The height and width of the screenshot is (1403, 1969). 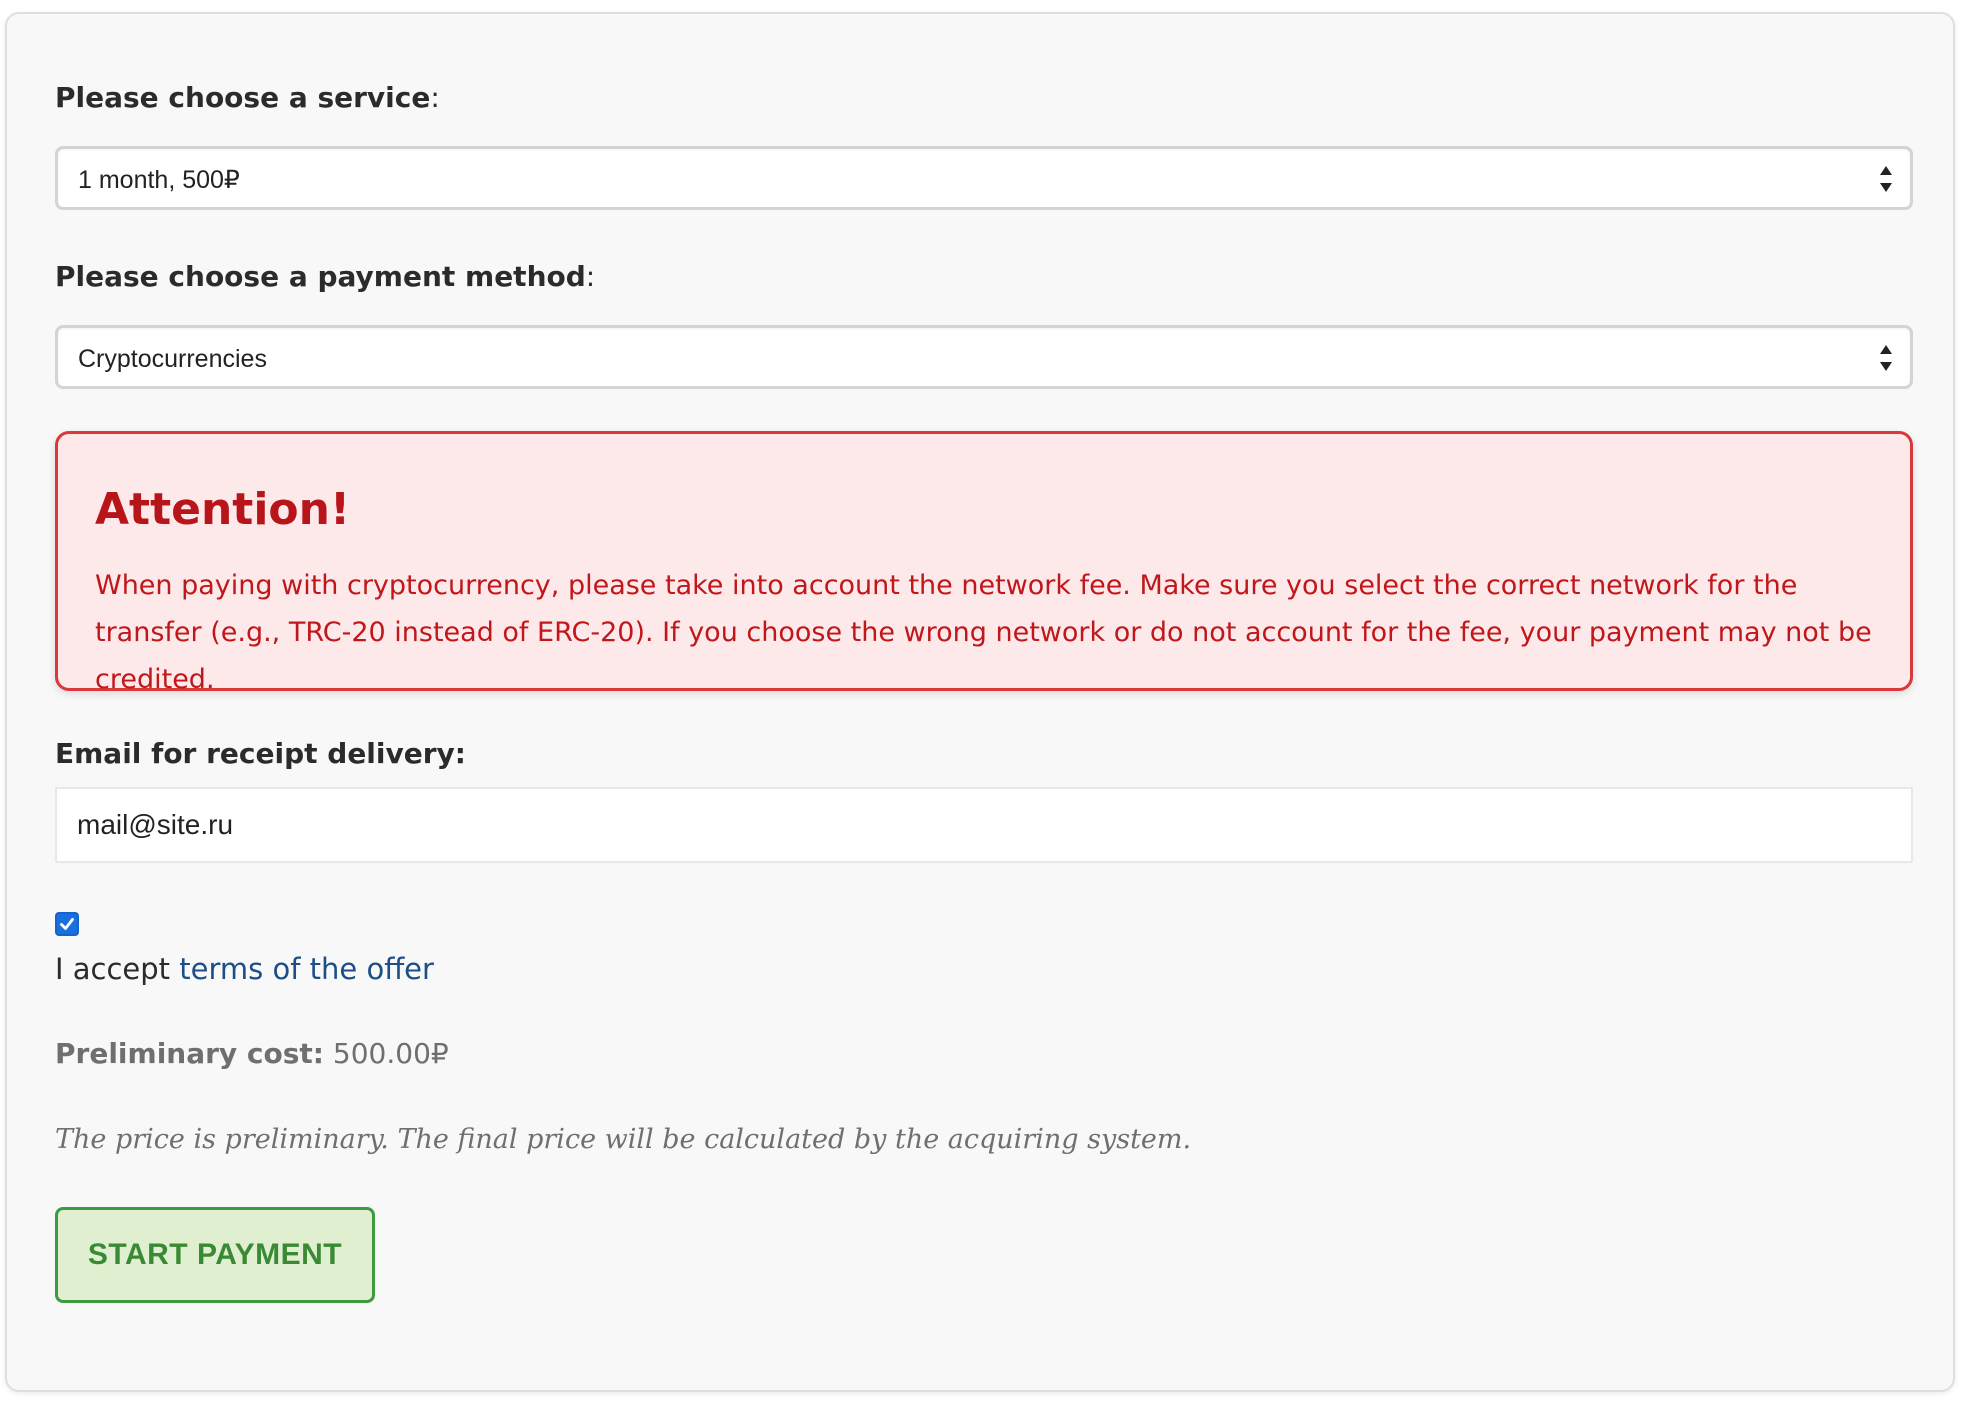 I want to click on accept-terms-text: I accept terms of the offer, so click(x=244, y=969).